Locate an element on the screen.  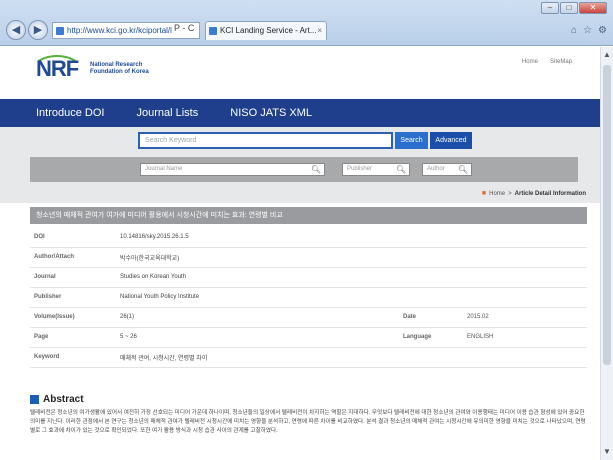
breadcrumb-current: Article Detail Information is located at coordinates (550, 193).